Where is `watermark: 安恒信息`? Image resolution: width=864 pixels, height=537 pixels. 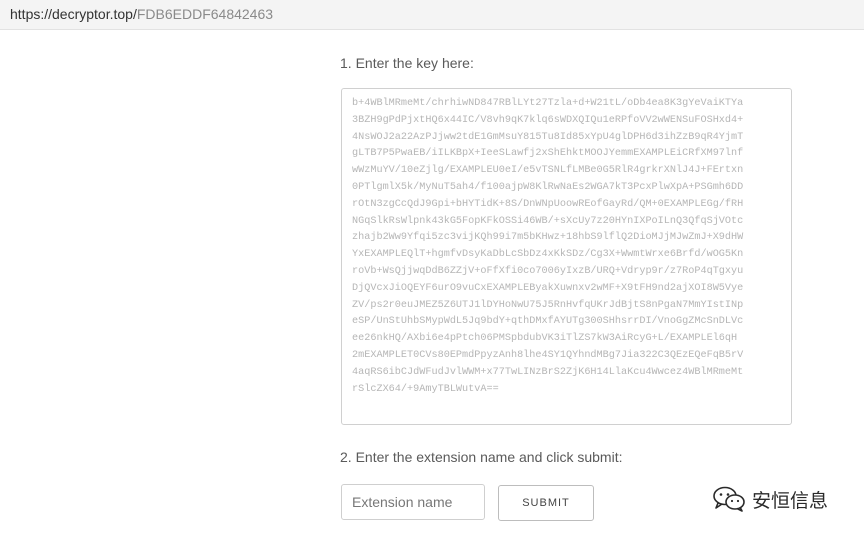
watermark: 安恒信息 is located at coordinates (770, 499).